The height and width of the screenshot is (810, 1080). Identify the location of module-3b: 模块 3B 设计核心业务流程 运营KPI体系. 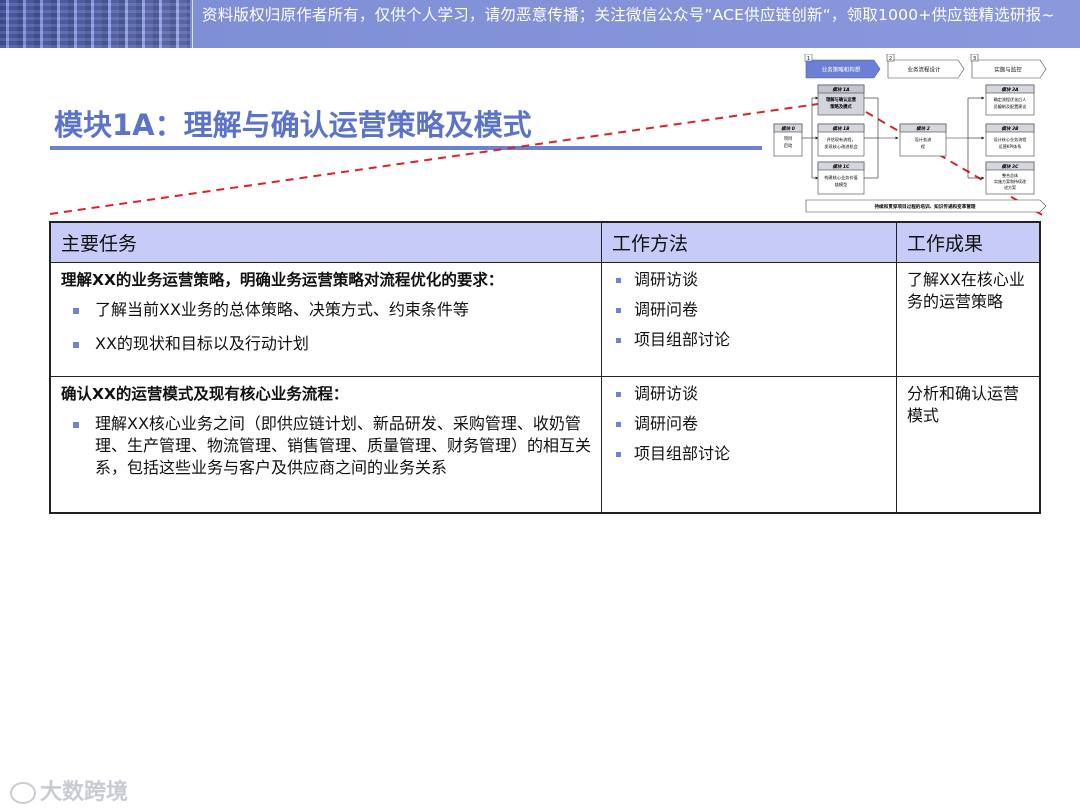
(1010, 140).